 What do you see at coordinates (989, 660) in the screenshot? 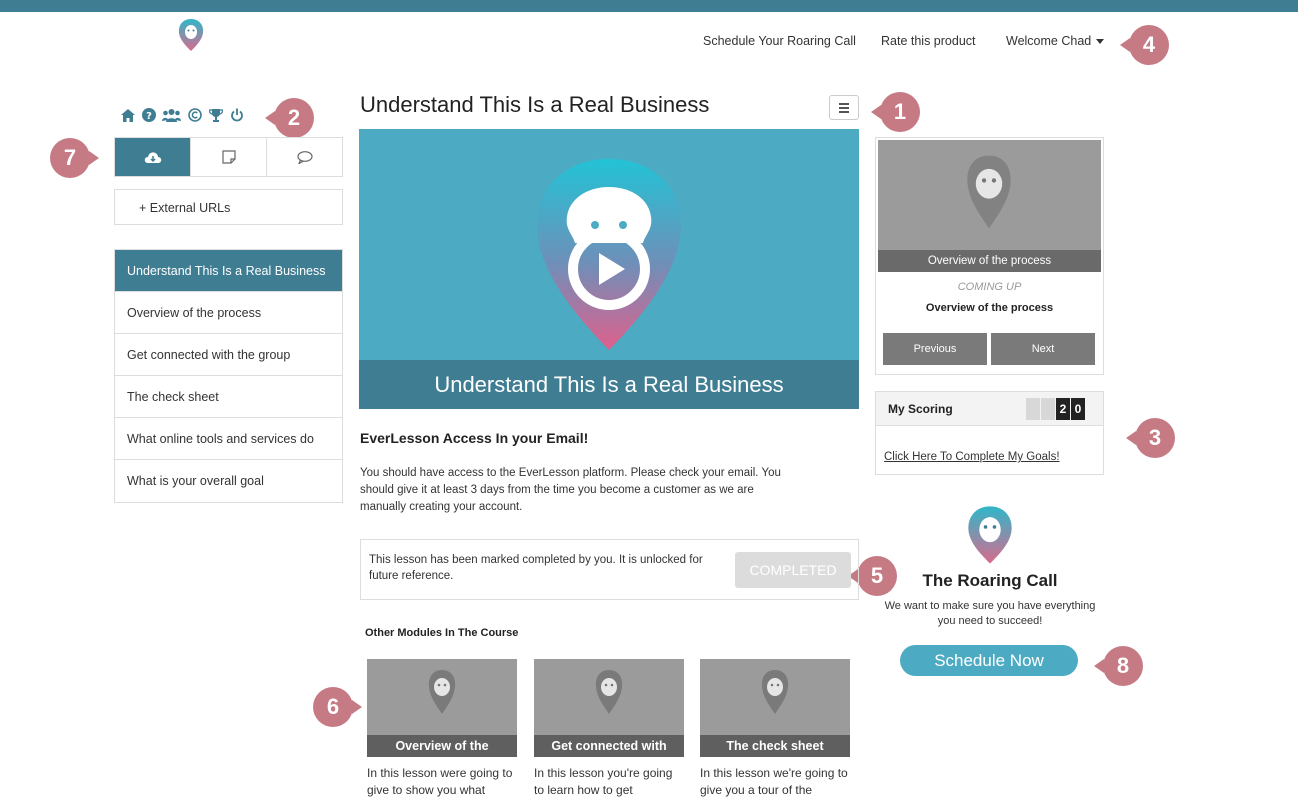
I see `schedule-now-button: Schedule Now` at bounding box center [989, 660].